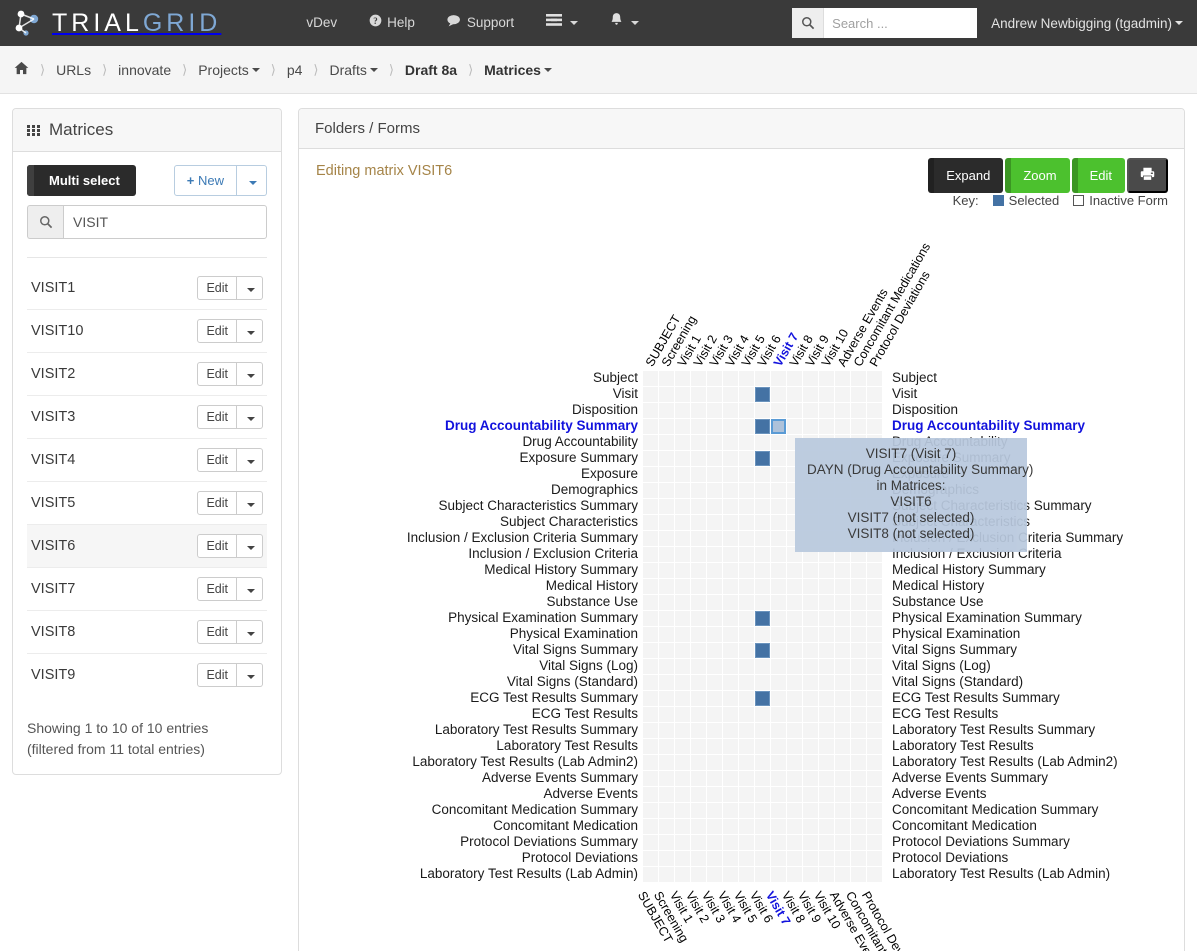  Describe the element at coordinates (468, 762) in the screenshot. I see `matrix-row-header: Laboratory Test Results (Lab Admin2)` at that location.